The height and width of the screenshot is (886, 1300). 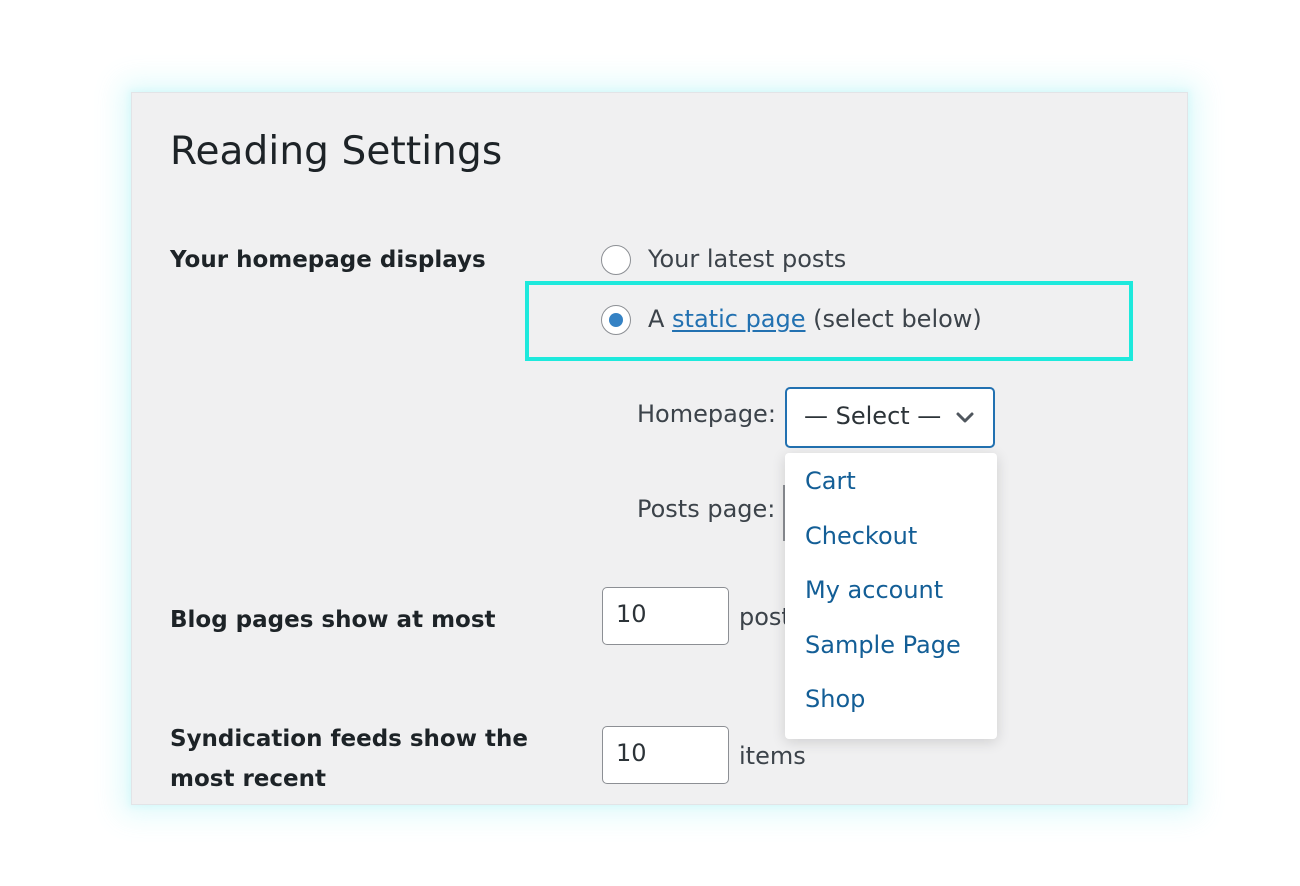 What do you see at coordinates (665, 616) in the screenshot?
I see `blog-pages-input: 10` at bounding box center [665, 616].